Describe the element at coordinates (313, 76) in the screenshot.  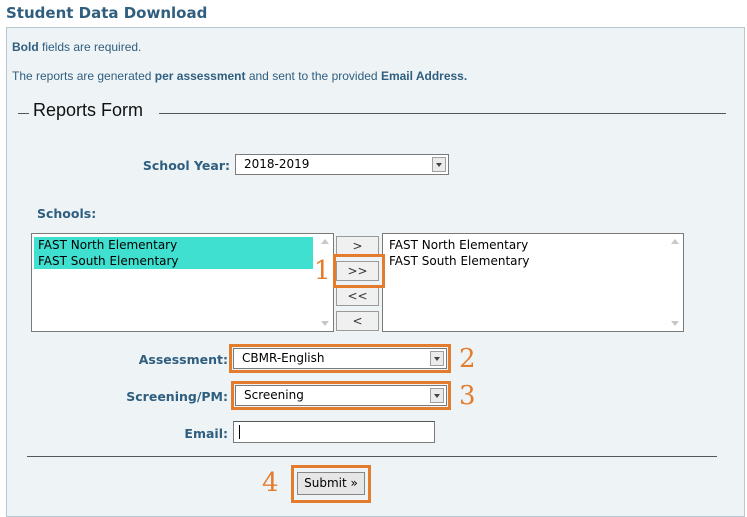
I see `reports-note-text-mid: and sent to the provided` at that location.